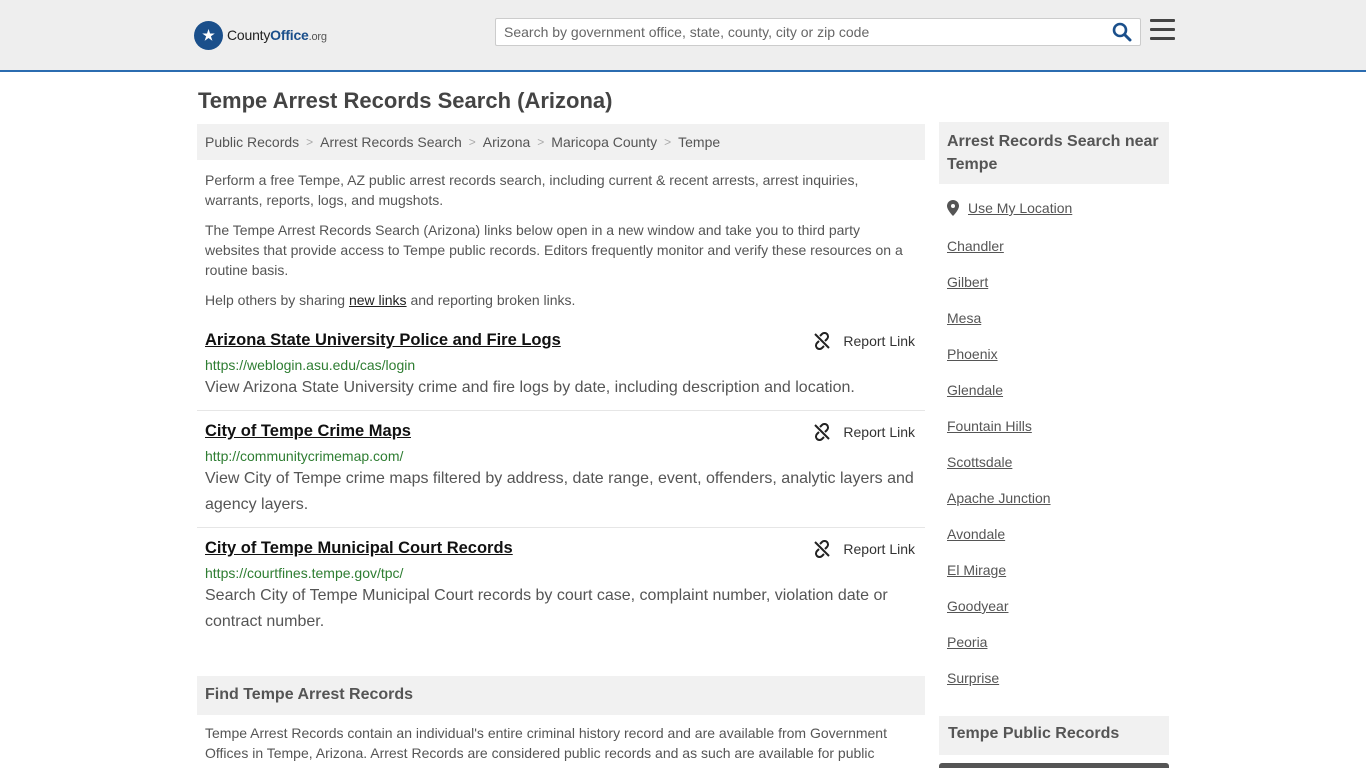 The height and width of the screenshot is (768, 1366). What do you see at coordinates (405, 100) in the screenshot?
I see `page-title: Tempe Arrest Records Search (Arizona)` at bounding box center [405, 100].